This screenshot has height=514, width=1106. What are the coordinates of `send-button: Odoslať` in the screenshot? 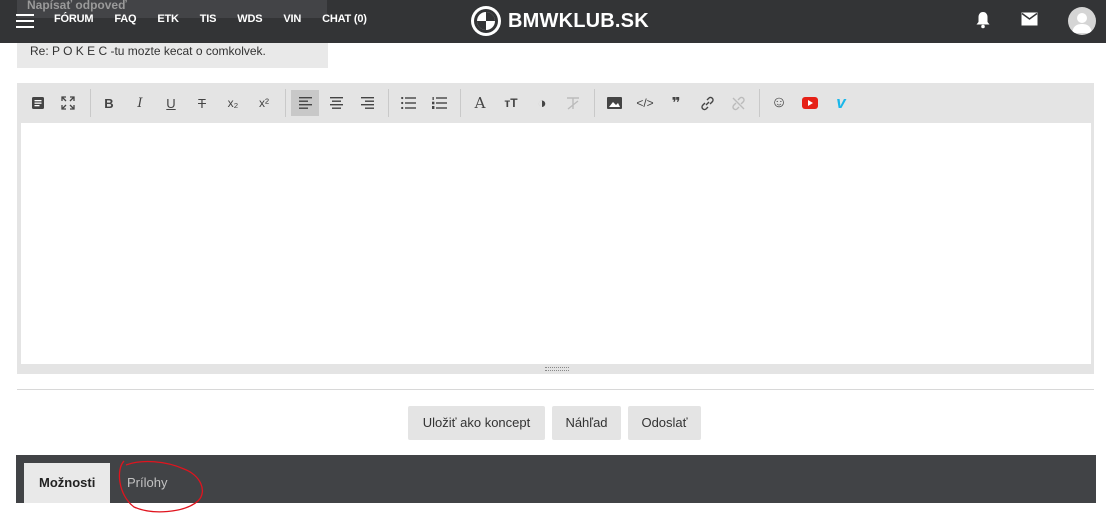 It's located at (664, 423).